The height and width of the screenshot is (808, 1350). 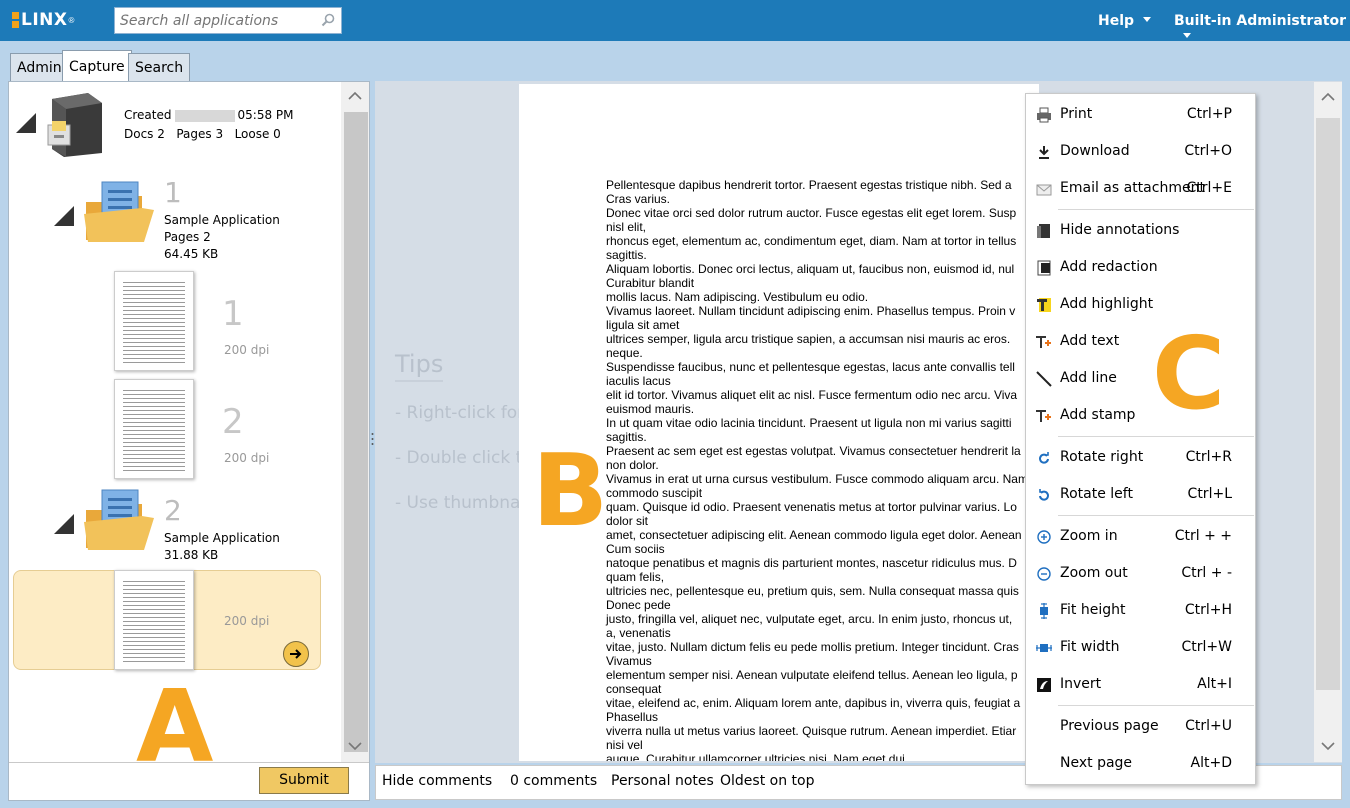 I want to click on document-line: commodo suscipit, so click(x=654, y=493).